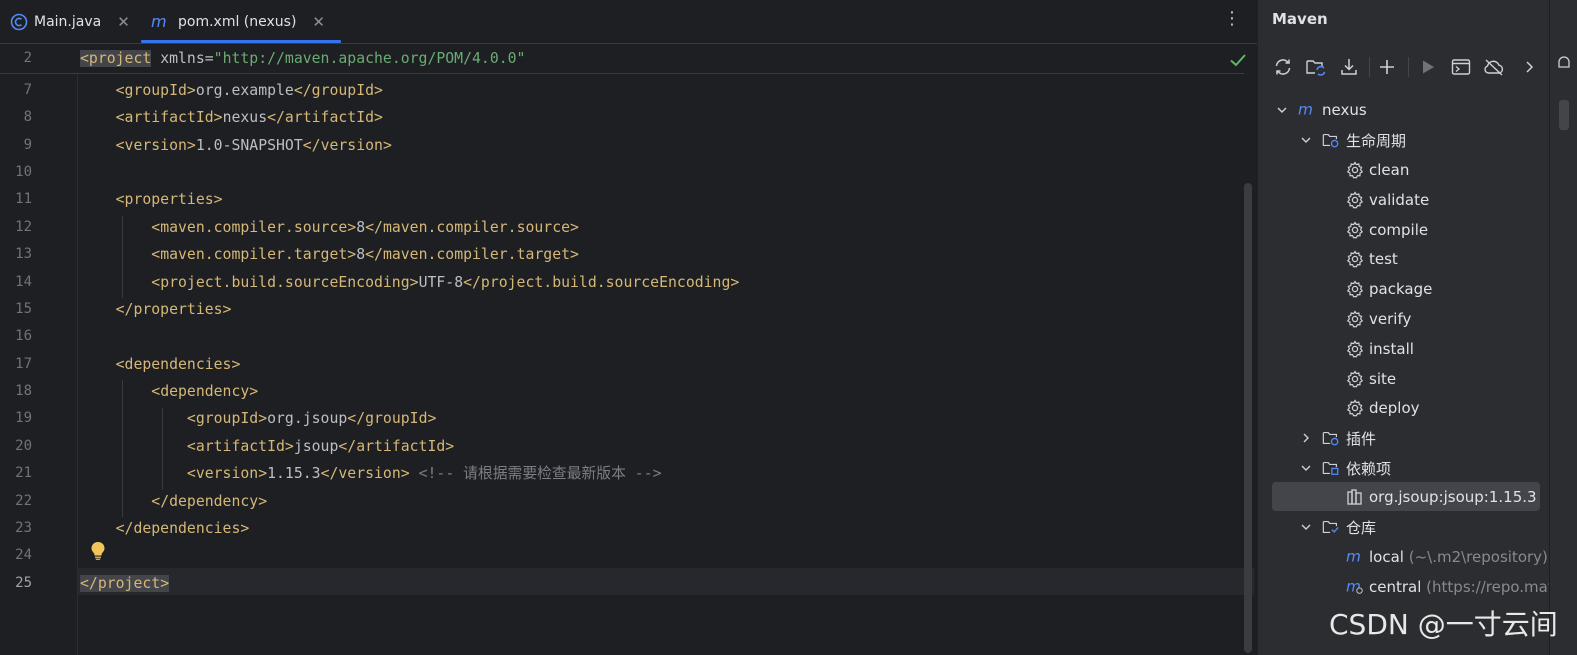 This screenshot has width=1577, height=655. What do you see at coordinates (23, 418) in the screenshot?
I see `line-number: 19` at bounding box center [23, 418].